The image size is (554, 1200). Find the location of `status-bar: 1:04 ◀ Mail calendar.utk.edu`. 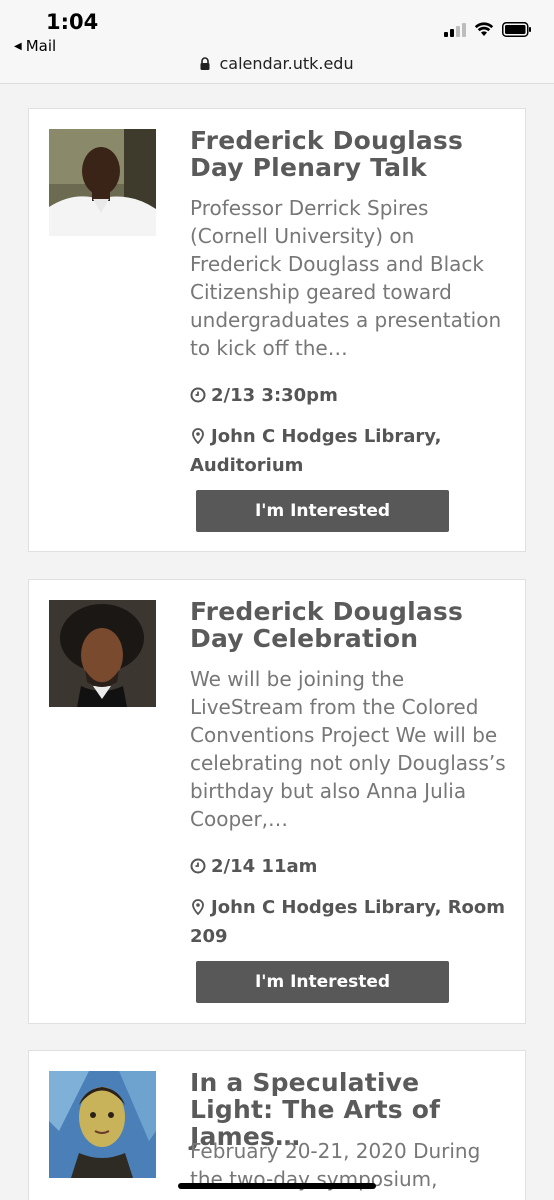

status-bar: 1:04 ◀ Mail calendar.utk.edu is located at coordinates (277, 42).